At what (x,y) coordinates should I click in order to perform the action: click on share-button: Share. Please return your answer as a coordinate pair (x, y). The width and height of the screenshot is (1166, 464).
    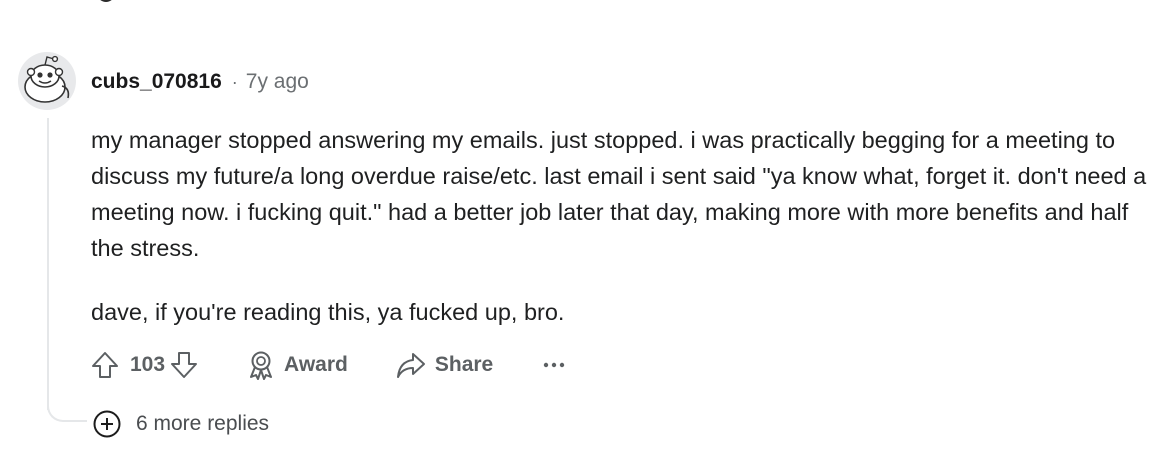
    Looking at the image, I should click on (444, 365).